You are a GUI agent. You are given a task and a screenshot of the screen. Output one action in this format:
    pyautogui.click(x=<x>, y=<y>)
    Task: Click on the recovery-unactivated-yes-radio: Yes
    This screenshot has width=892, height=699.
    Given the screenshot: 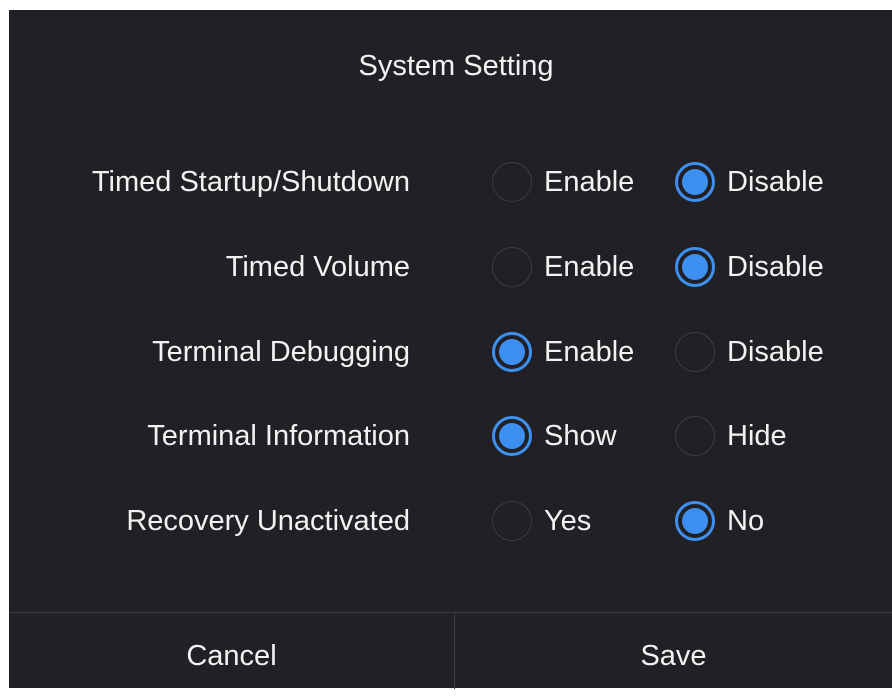 What is the action you would take?
    pyautogui.click(x=541, y=521)
    